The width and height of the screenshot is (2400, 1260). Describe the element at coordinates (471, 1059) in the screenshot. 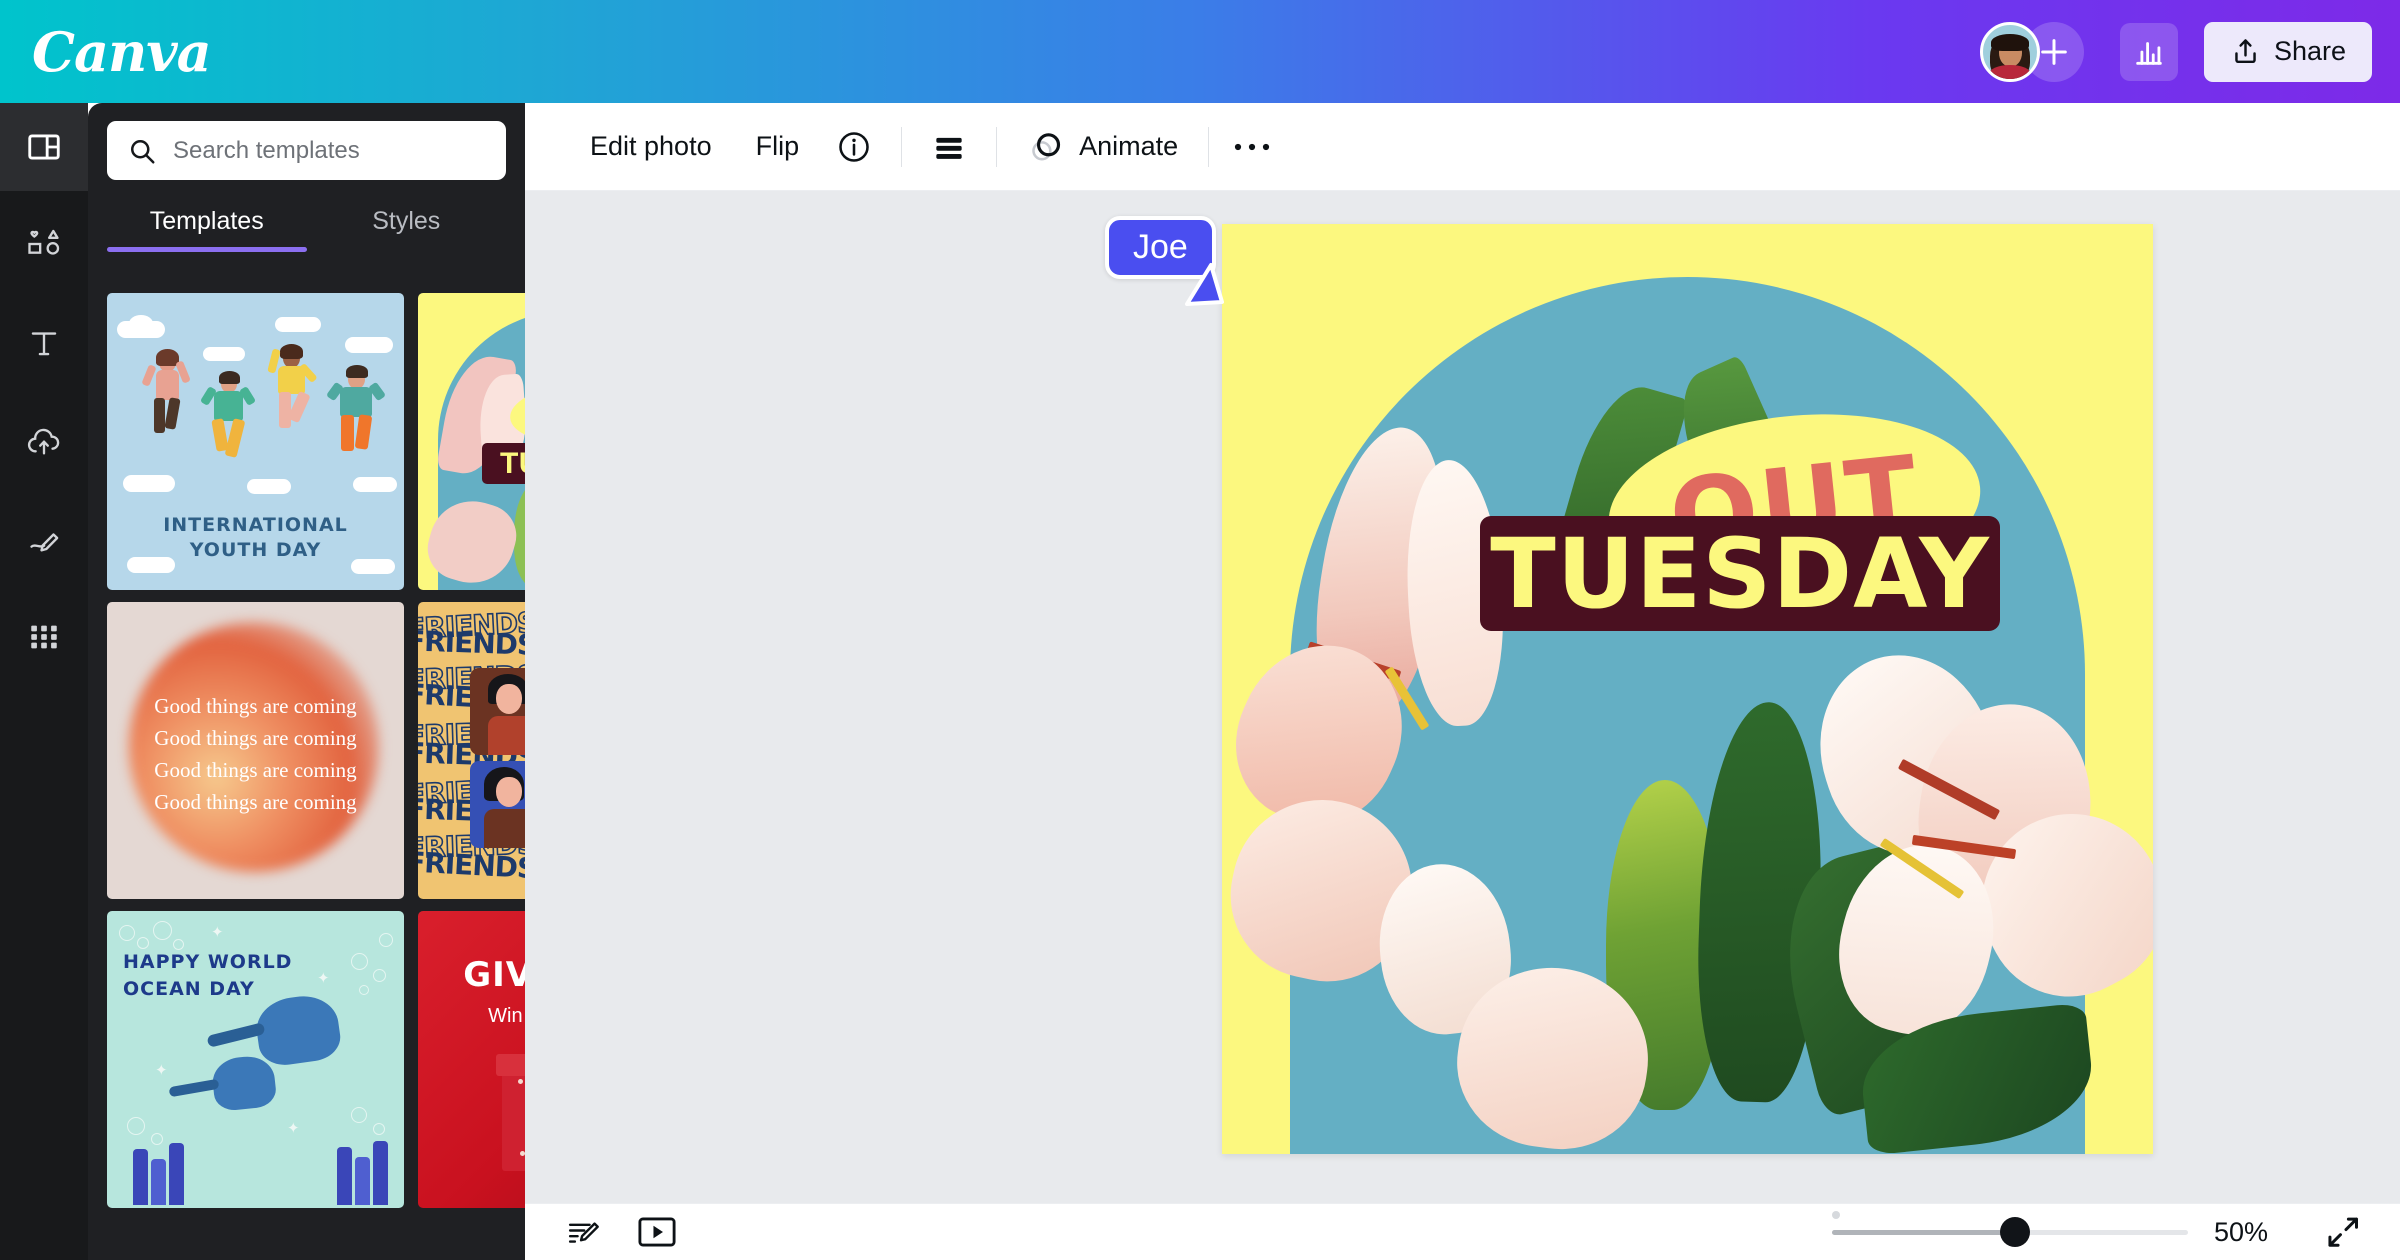

I see `template-thumbnail: GIVEAWAY Win the easy way` at that location.